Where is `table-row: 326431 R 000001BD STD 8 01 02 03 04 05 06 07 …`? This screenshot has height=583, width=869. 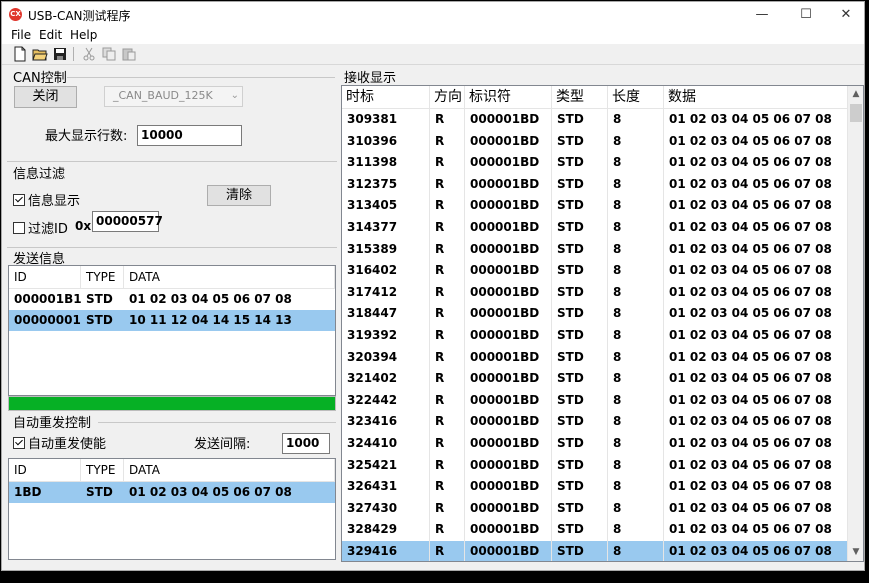 table-row: 326431 R 000001BD STD 8 01 02 03 04 05 06 07 … is located at coordinates (602, 487).